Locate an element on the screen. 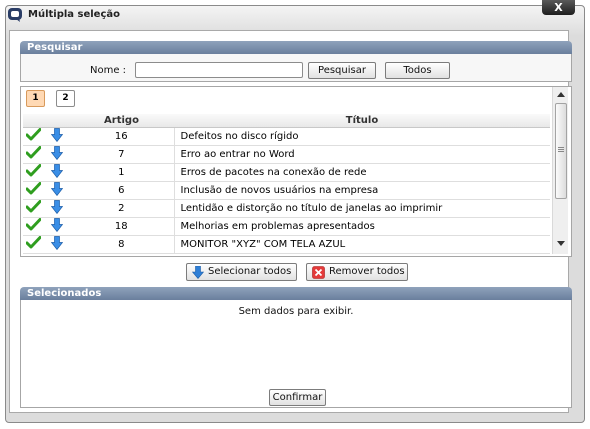 This screenshot has width=590, height=429. window-title: Múltipla seleção is located at coordinates (74, 14).